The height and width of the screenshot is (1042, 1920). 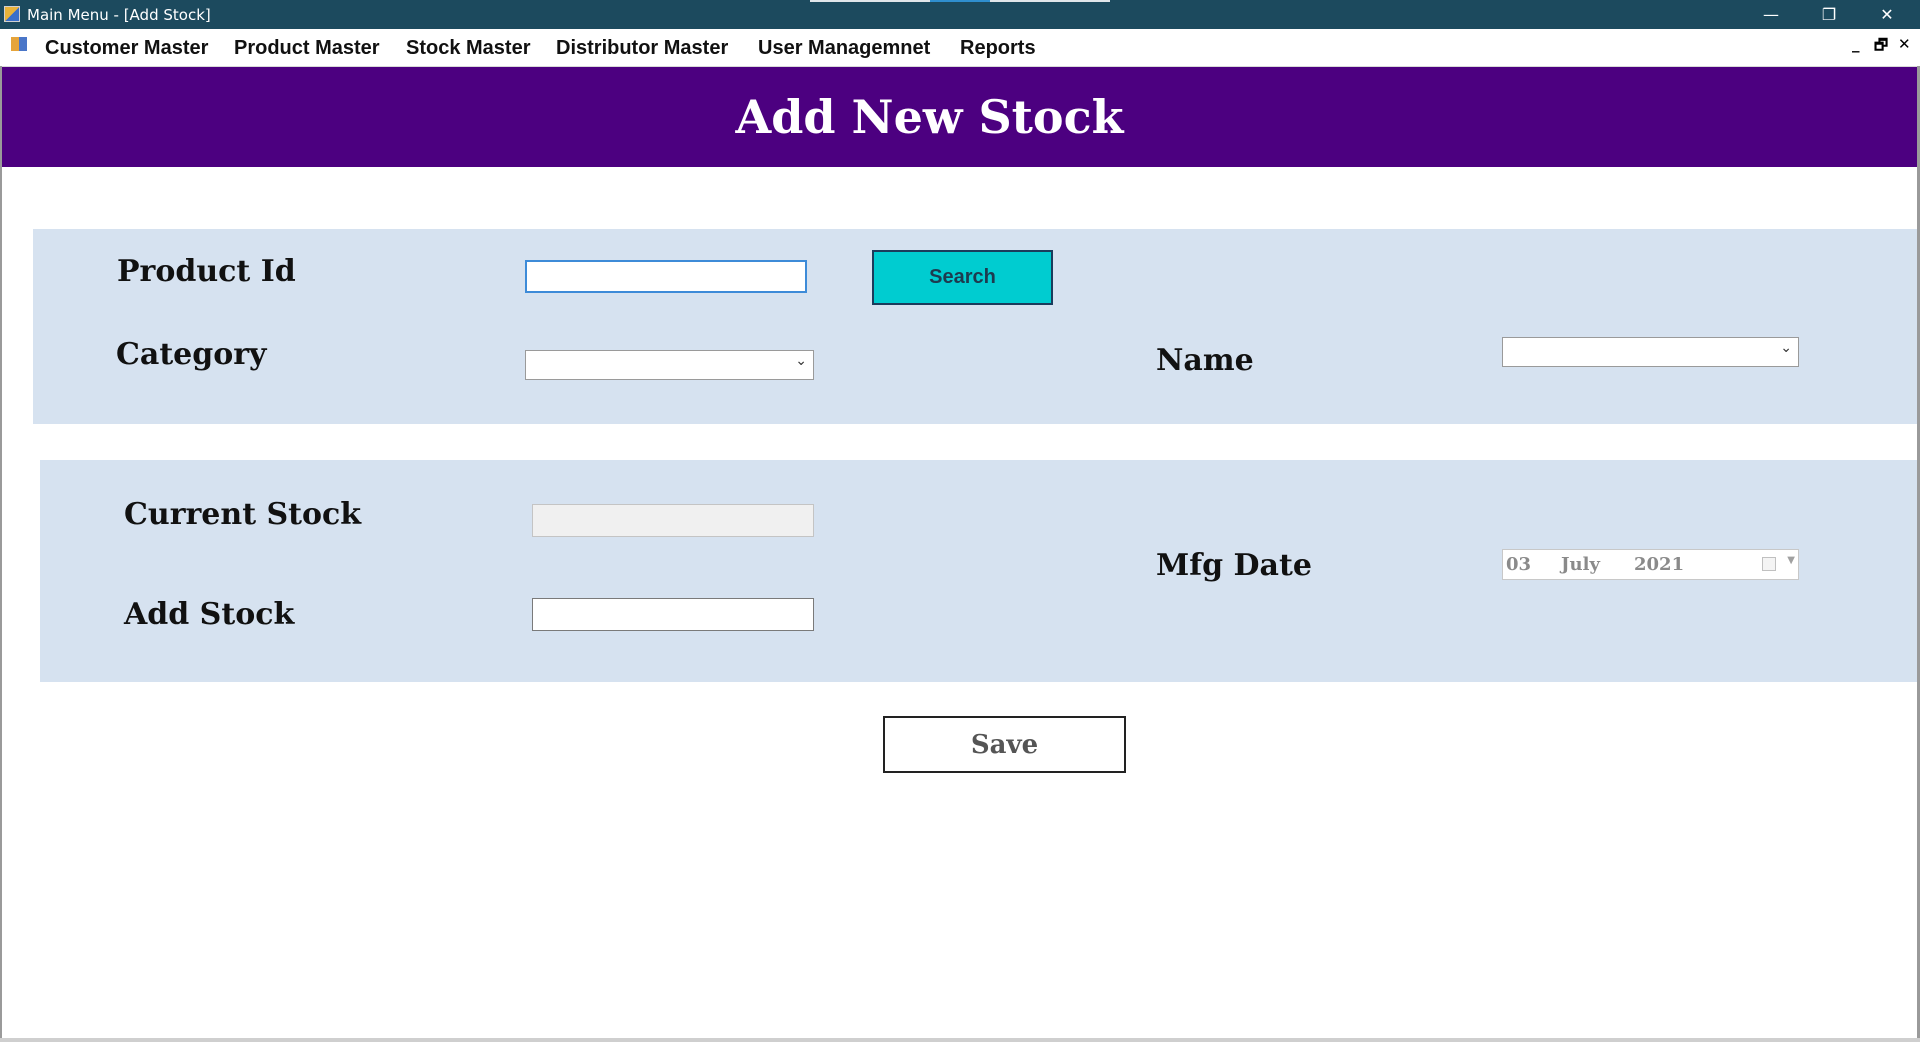 I want to click on page-title: Add New Stock, so click(x=929, y=117).